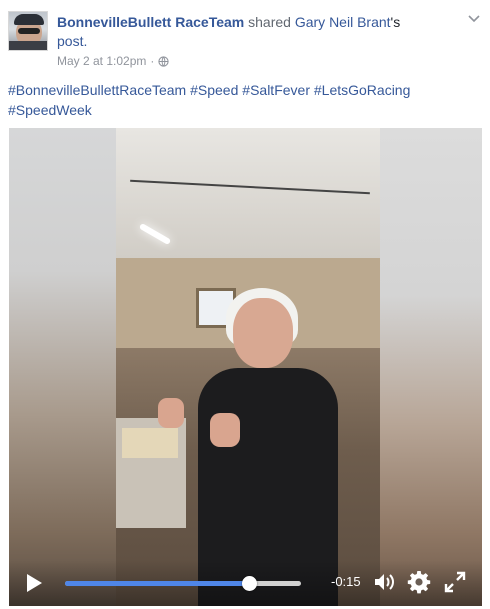 This screenshot has width=490, height=609. What do you see at coordinates (343, 22) in the screenshot?
I see `original-author-link: Gary Neil Brant` at bounding box center [343, 22].